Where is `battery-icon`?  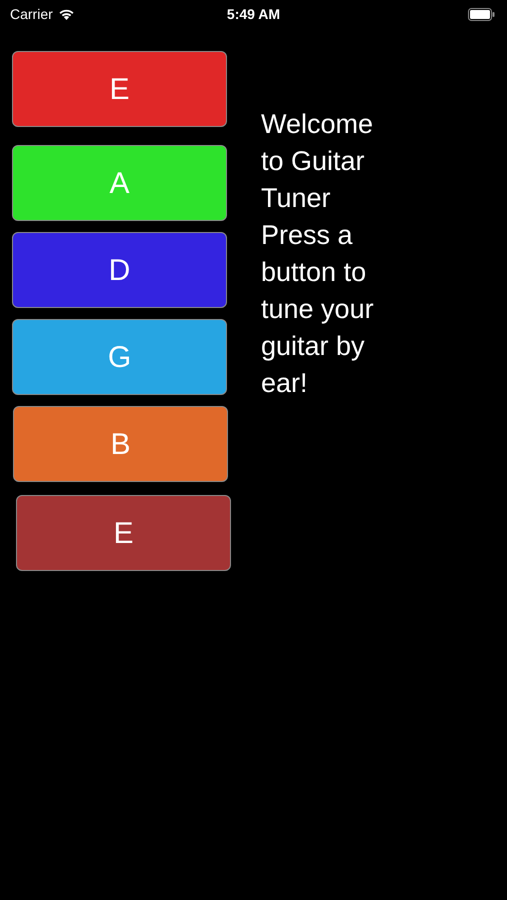 battery-icon is located at coordinates (481, 14).